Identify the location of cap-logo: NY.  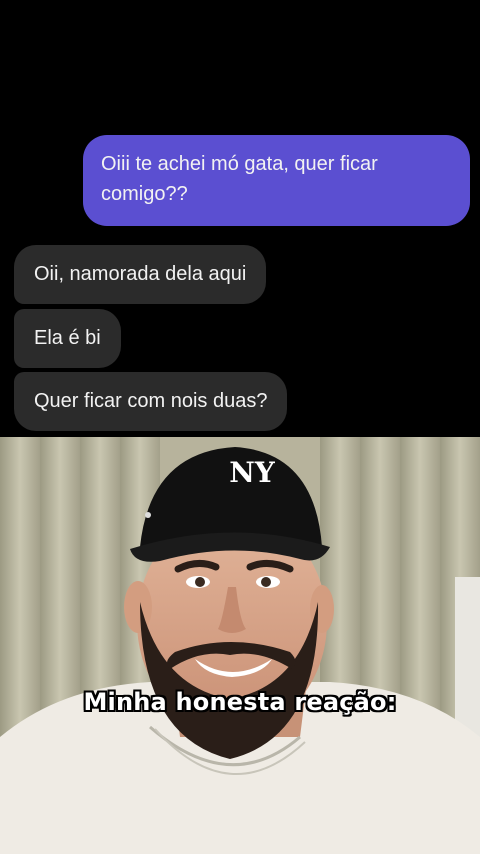
(252, 472).